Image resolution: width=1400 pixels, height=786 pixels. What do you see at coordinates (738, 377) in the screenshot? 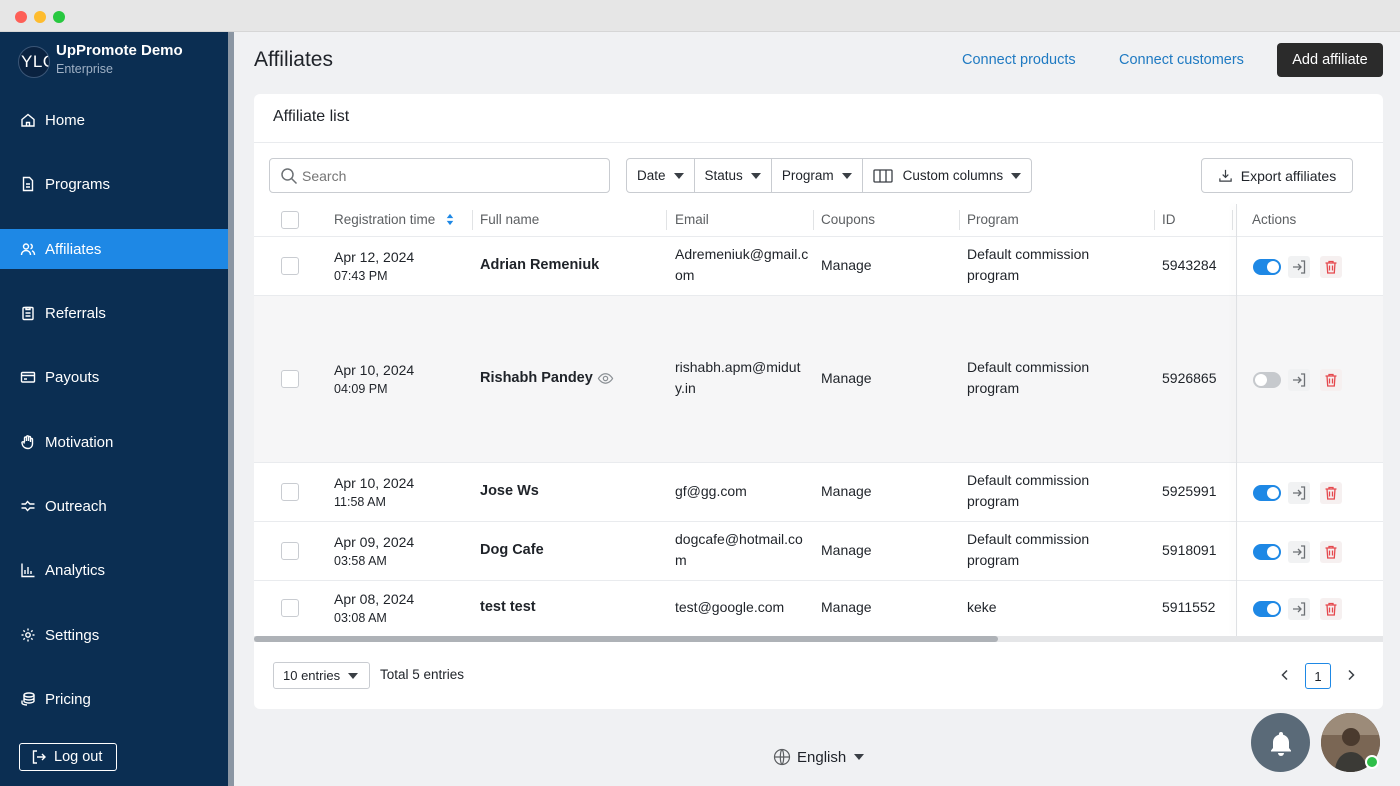
I see `affiliate-email: rishabh.apm@miduty.in` at bounding box center [738, 377].